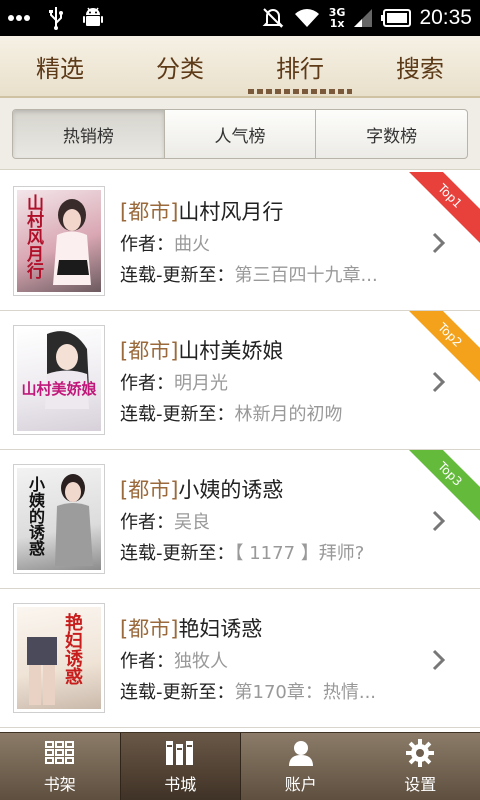  Describe the element at coordinates (445, 17) in the screenshot. I see `clock: 20:35` at that location.